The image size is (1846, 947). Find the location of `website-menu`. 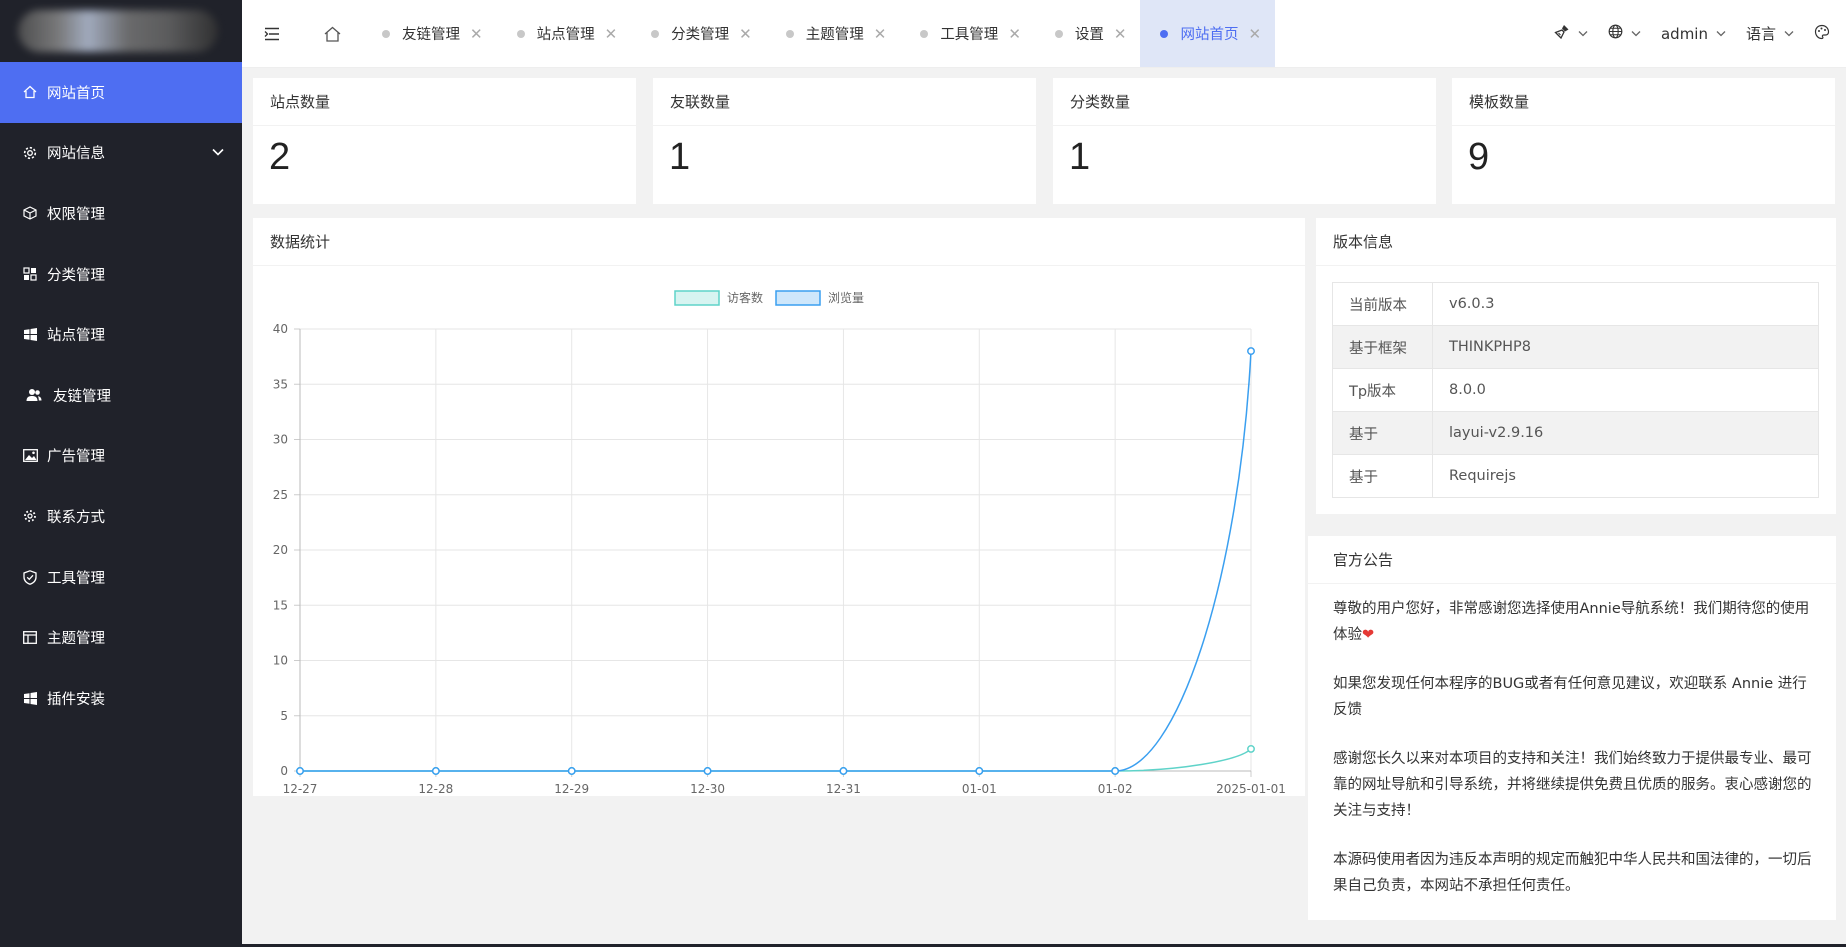

website-menu is located at coordinates (1624, 33).